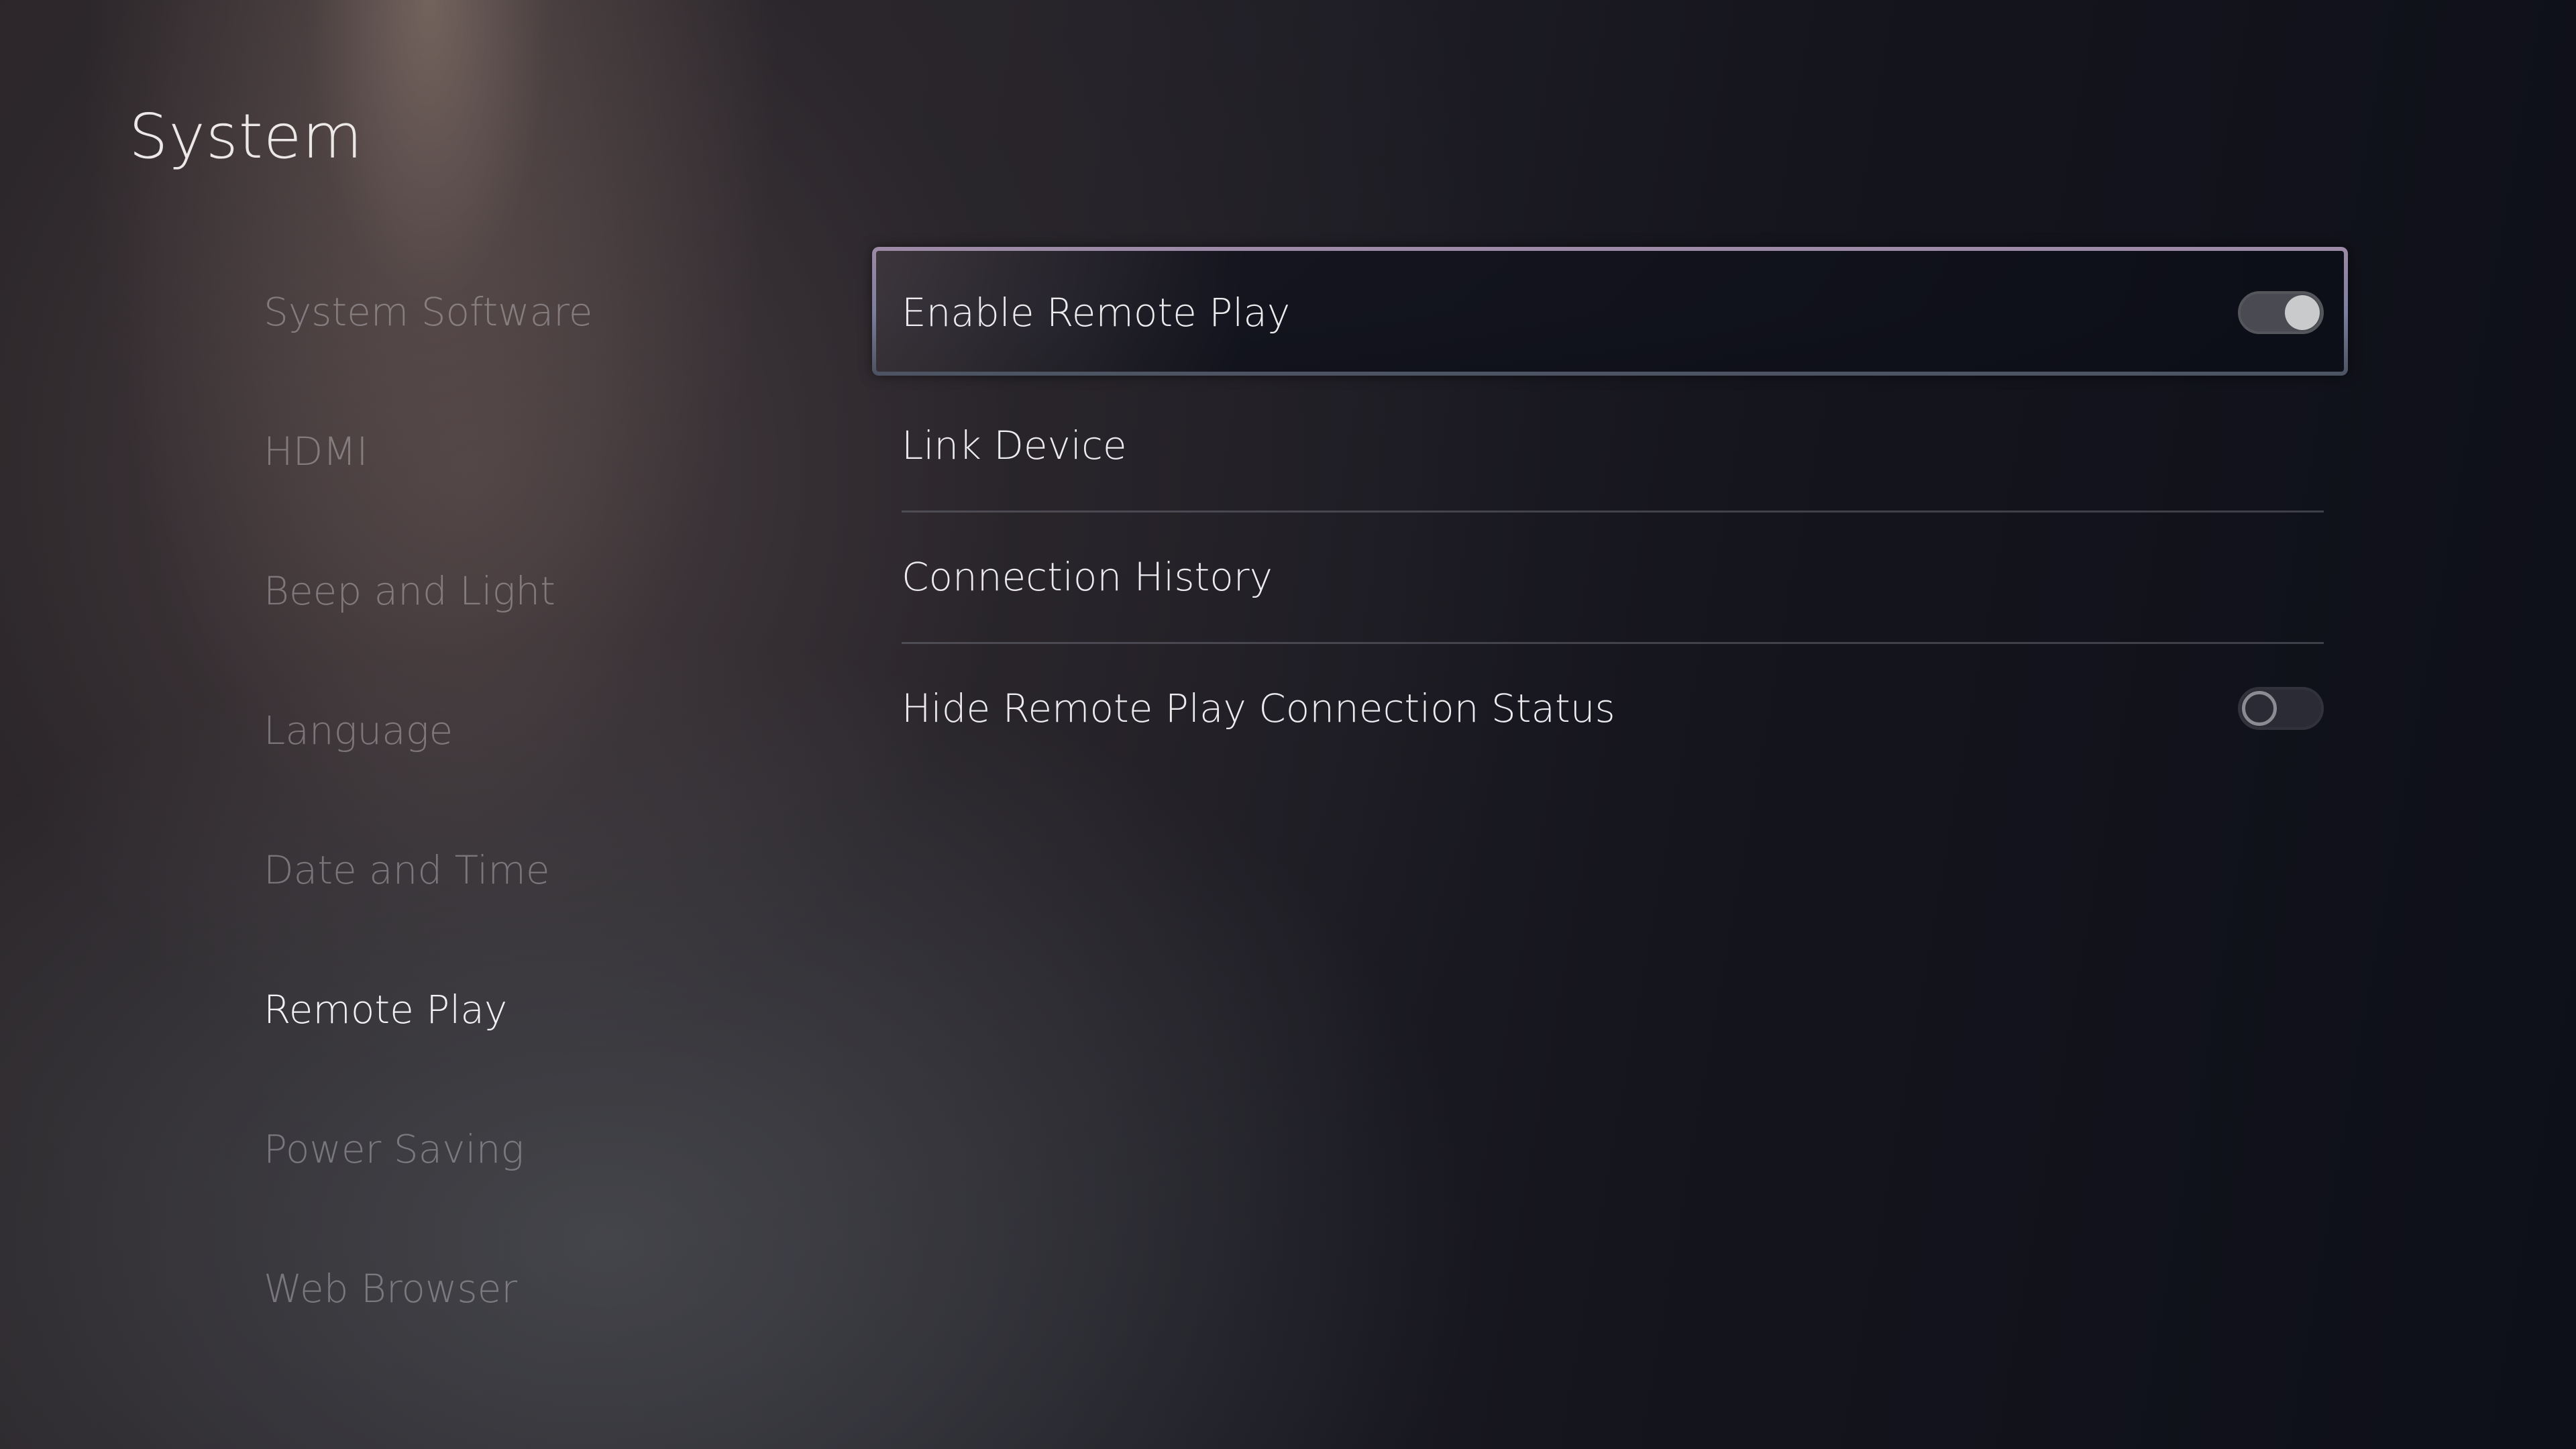 The width and height of the screenshot is (2576, 1449). What do you see at coordinates (1087, 577) in the screenshot?
I see `setting-label: Connection History` at bounding box center [1087, 577].